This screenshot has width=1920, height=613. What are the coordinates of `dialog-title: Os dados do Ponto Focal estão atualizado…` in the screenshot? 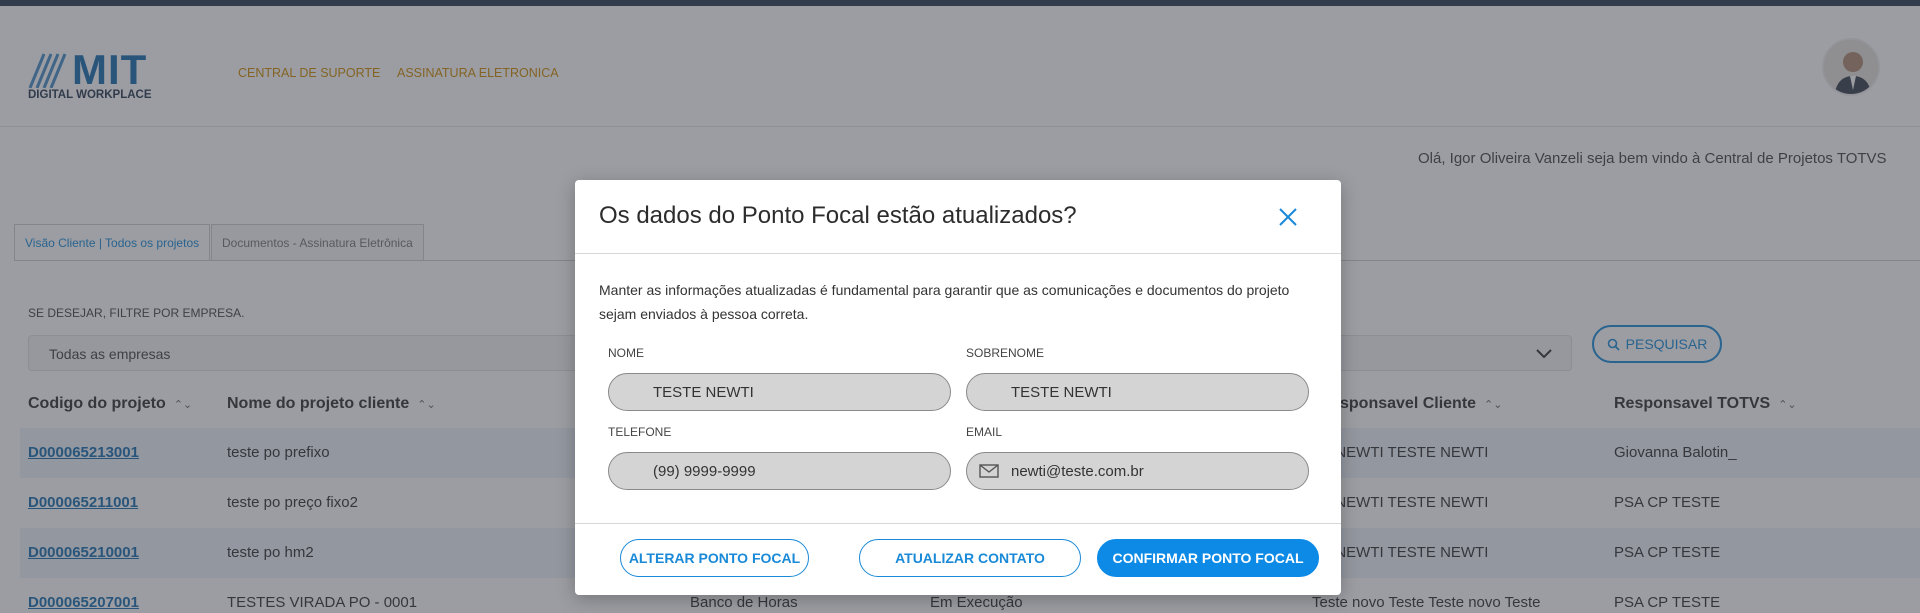 It's located at (838, 215).